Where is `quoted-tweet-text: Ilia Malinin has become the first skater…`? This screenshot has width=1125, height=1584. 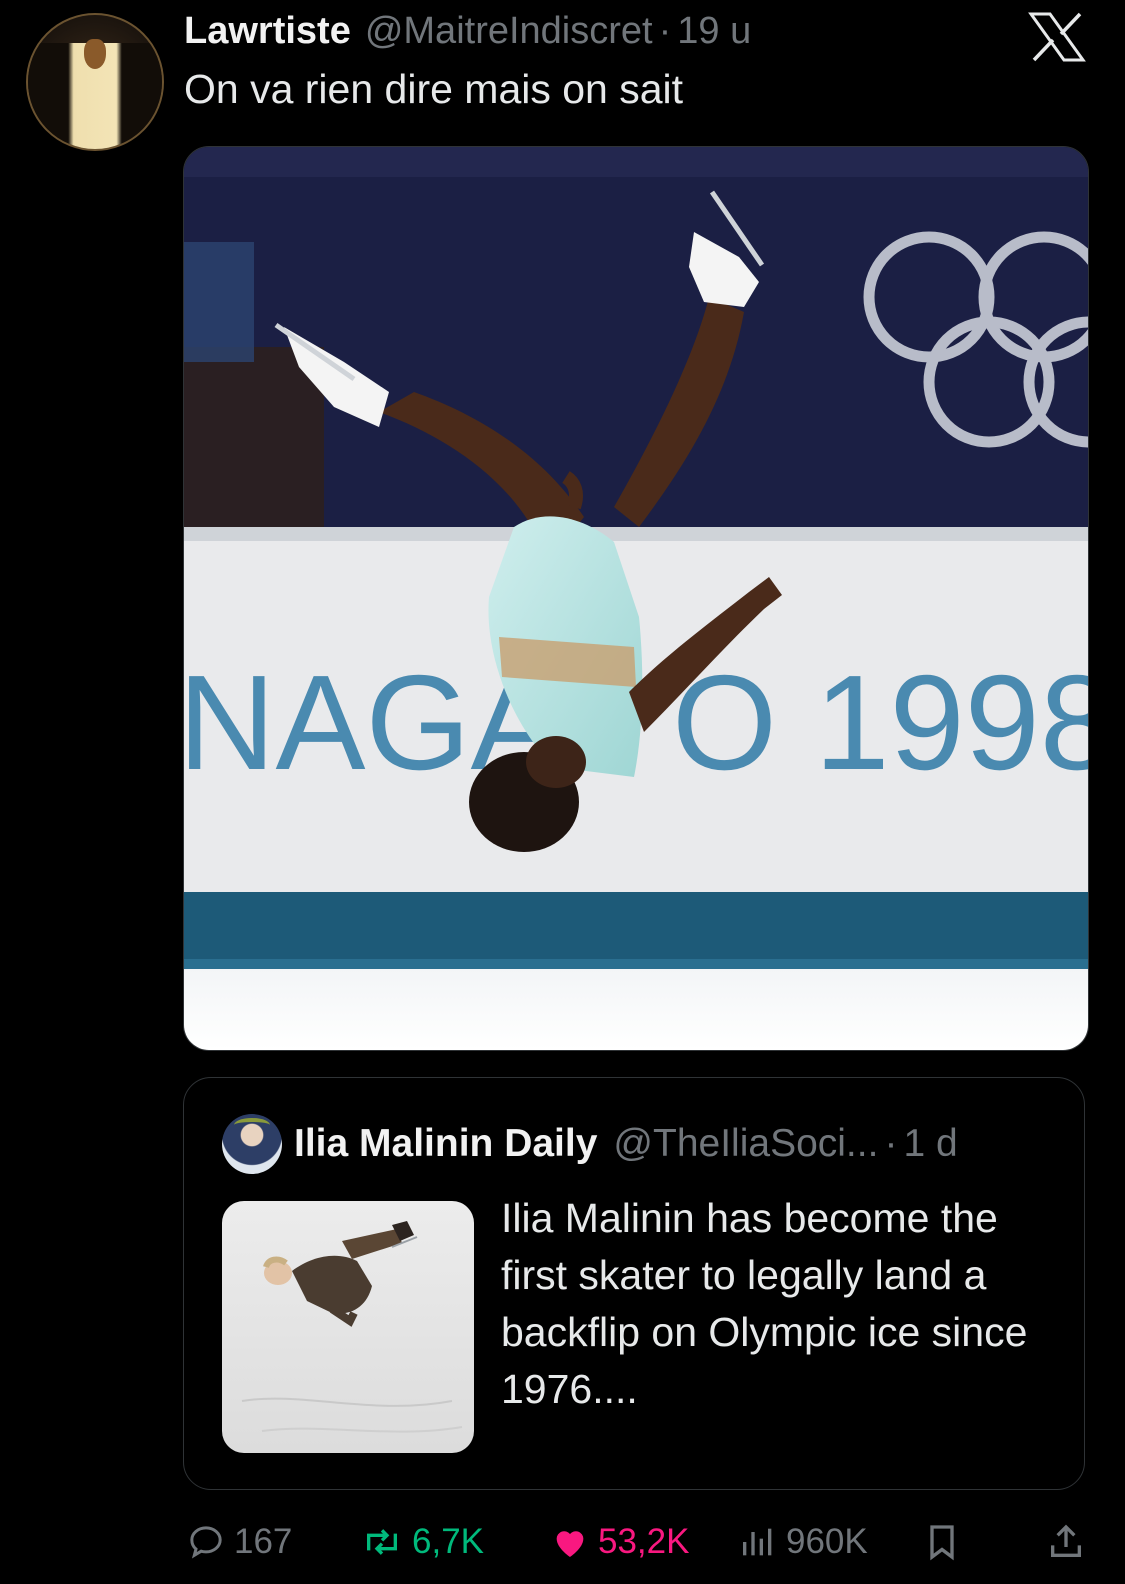
quoted-tweet-text: Ilia Malinin has become the first skater… is located at coordinates (764, 1303).